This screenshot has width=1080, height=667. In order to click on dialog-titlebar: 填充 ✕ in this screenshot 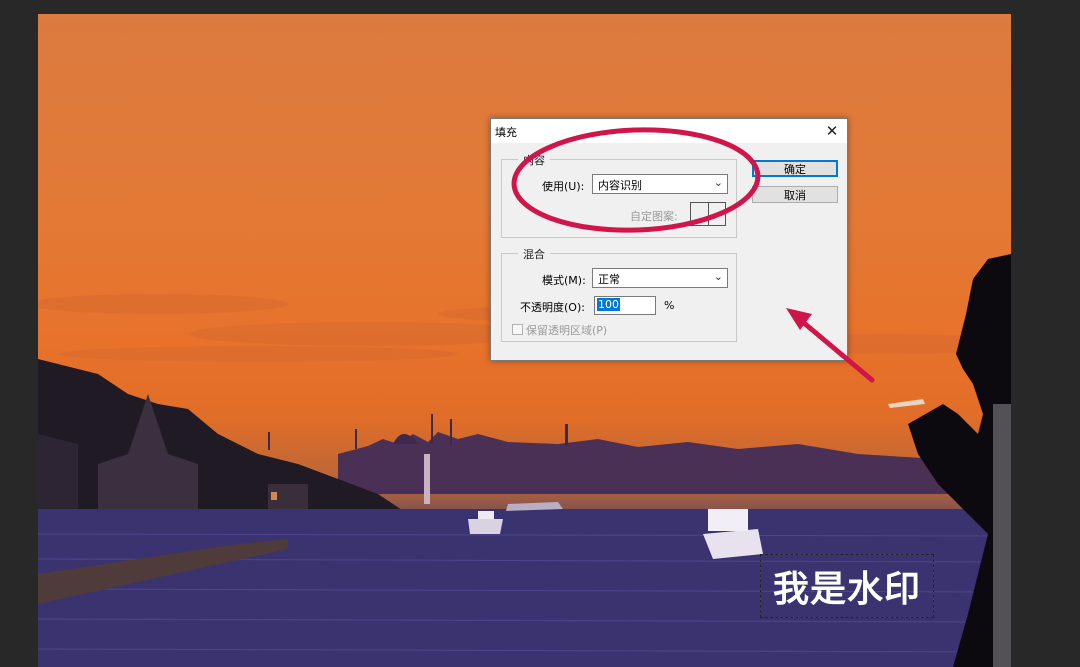, I will do `click(669, 131)`.